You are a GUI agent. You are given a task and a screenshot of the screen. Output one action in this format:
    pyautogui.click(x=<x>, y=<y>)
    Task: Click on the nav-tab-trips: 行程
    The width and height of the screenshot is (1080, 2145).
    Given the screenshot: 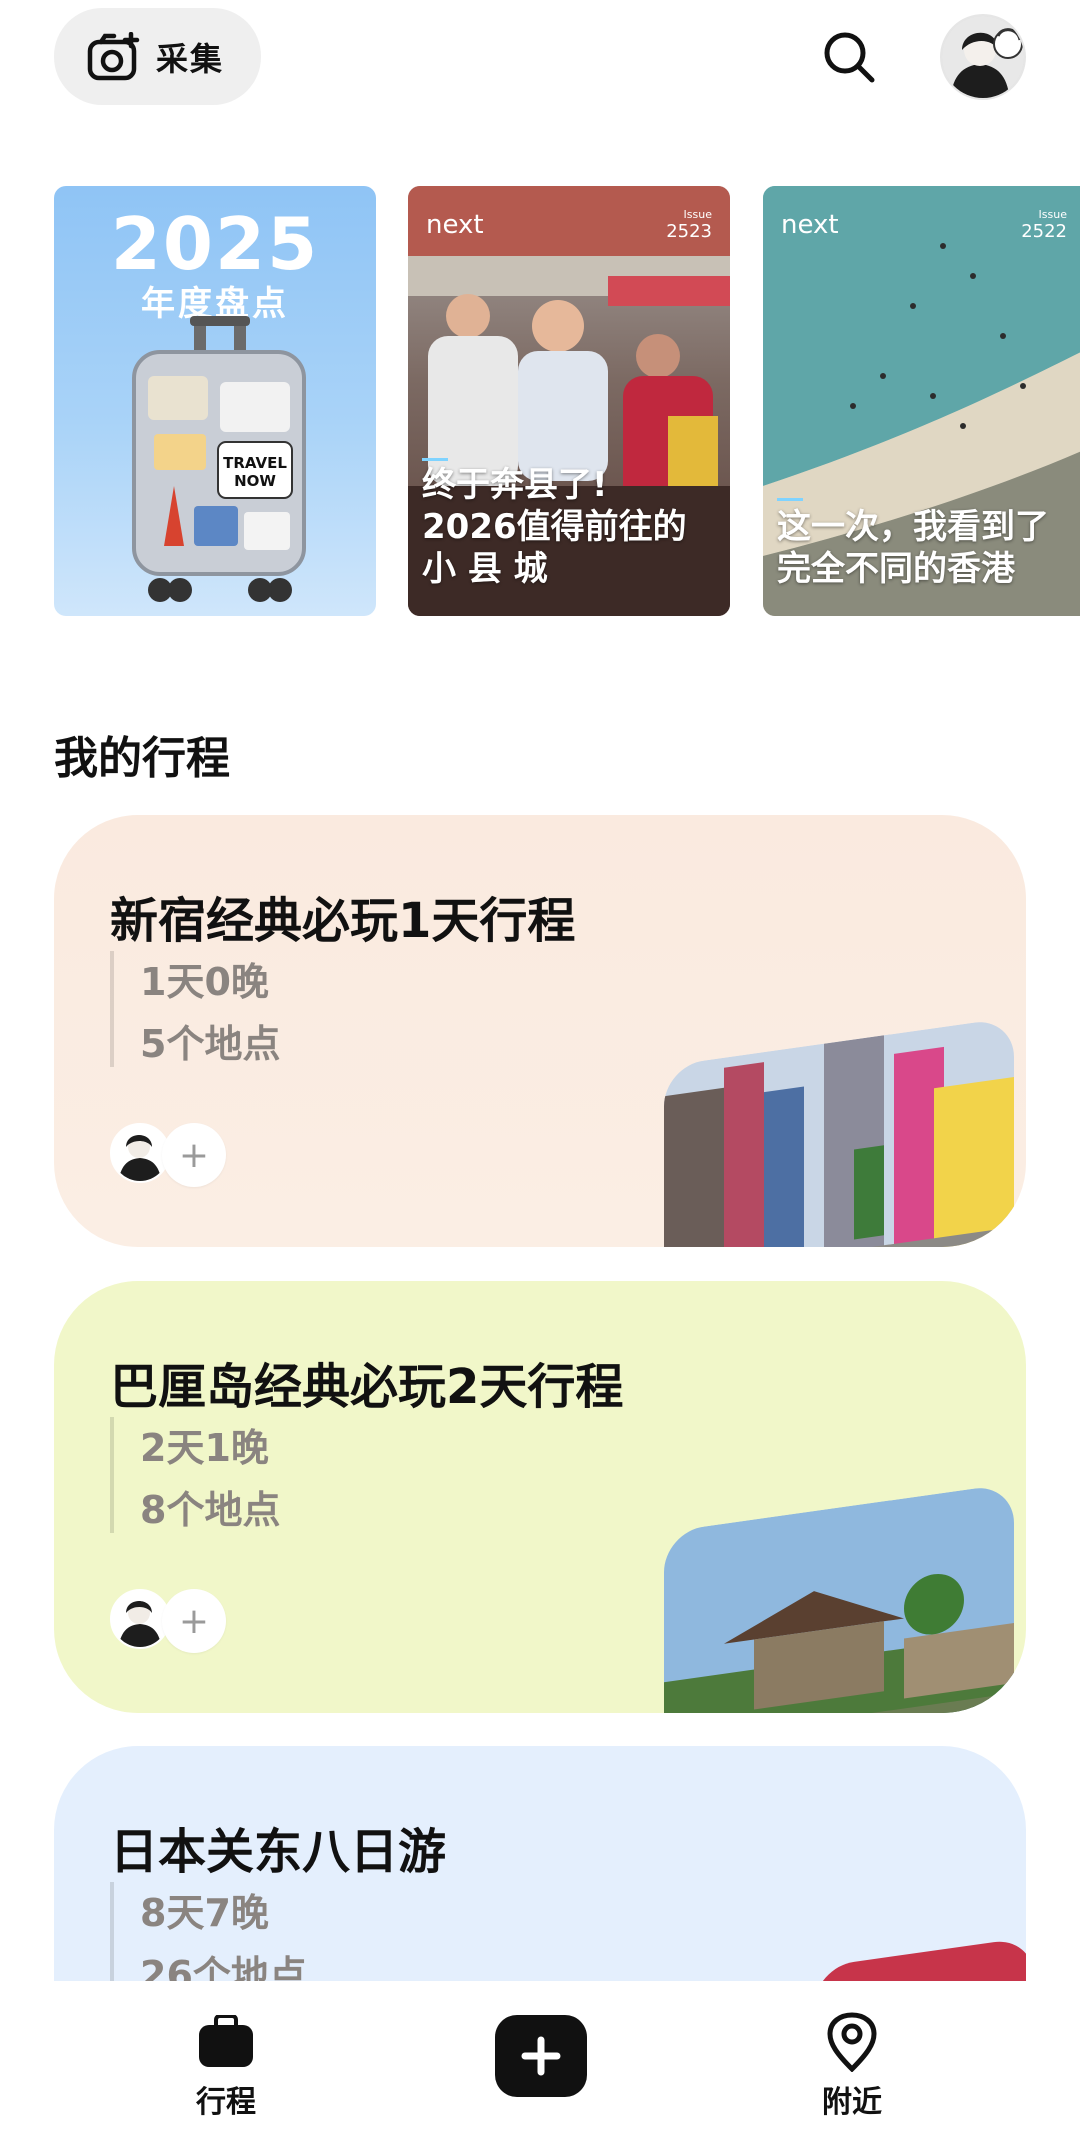 What is the action you would take?
    pyautogui.click(x=226, y=2066)
    